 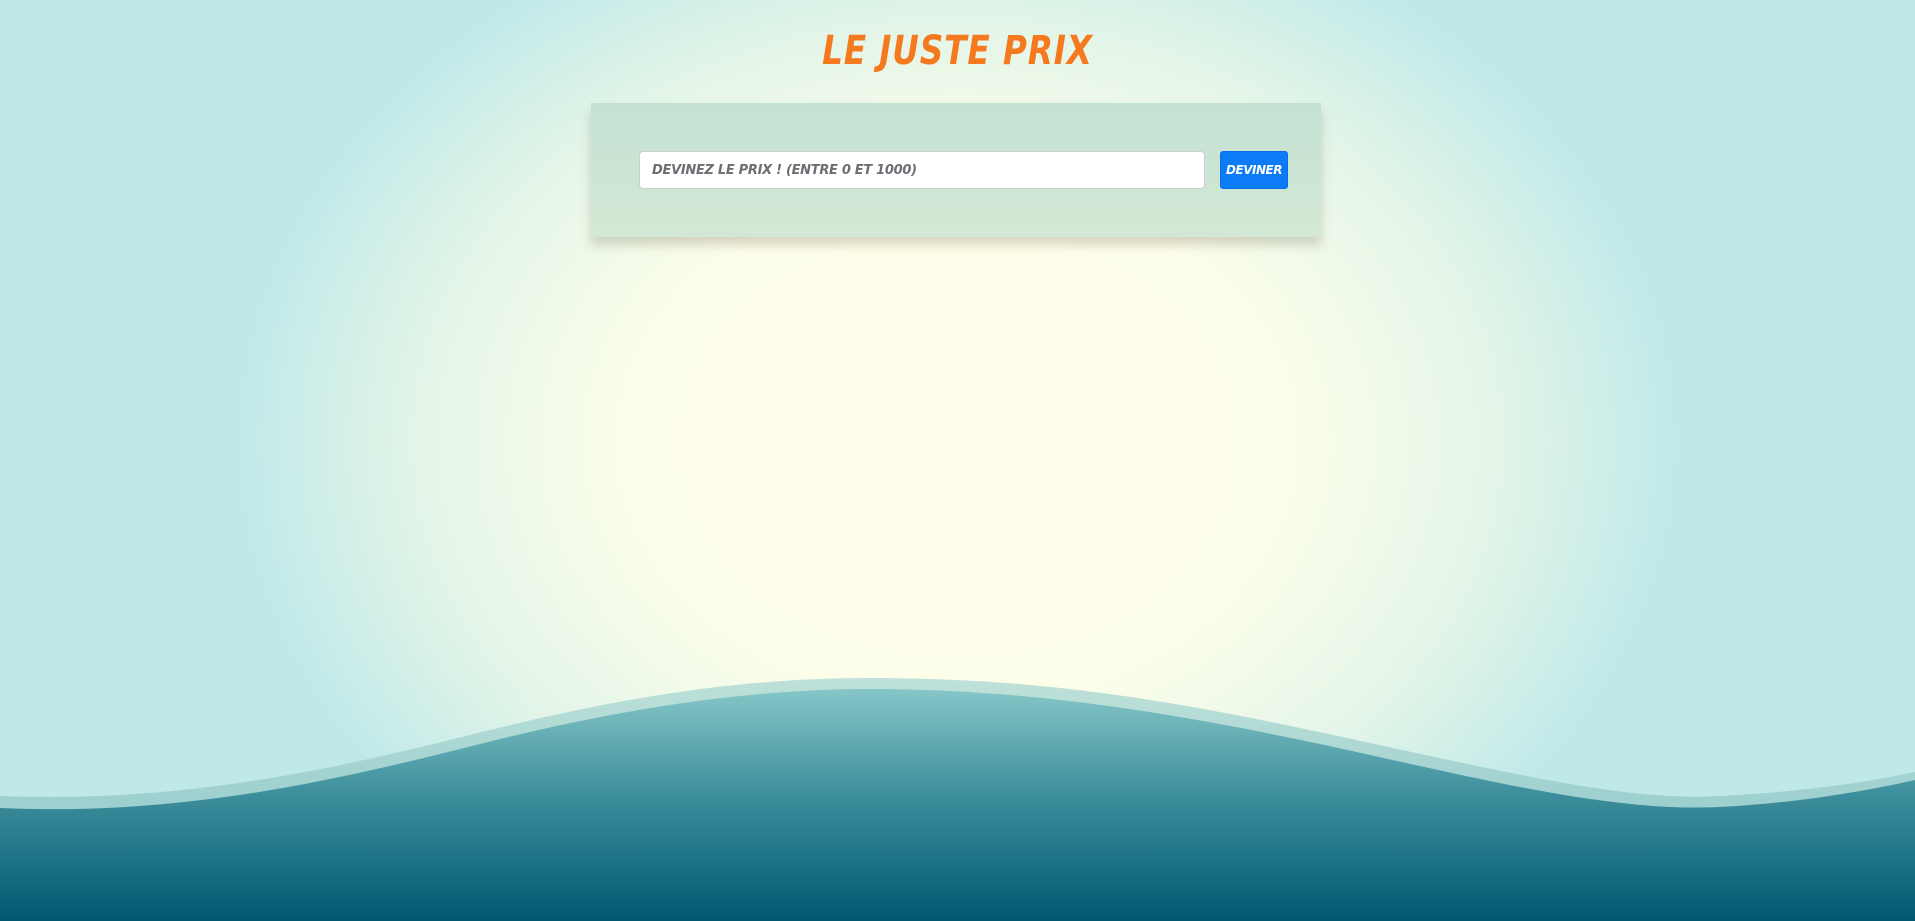 I want to click on guess-panel: Deviner, so click(x=956, y=170).